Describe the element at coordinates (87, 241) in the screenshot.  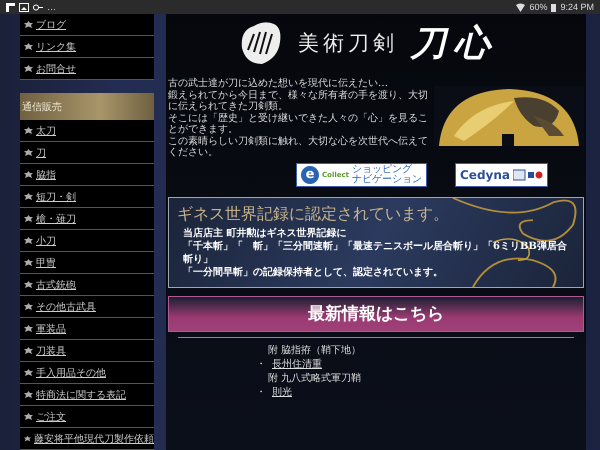
I see `sidebar-link: 小刀` at that location.